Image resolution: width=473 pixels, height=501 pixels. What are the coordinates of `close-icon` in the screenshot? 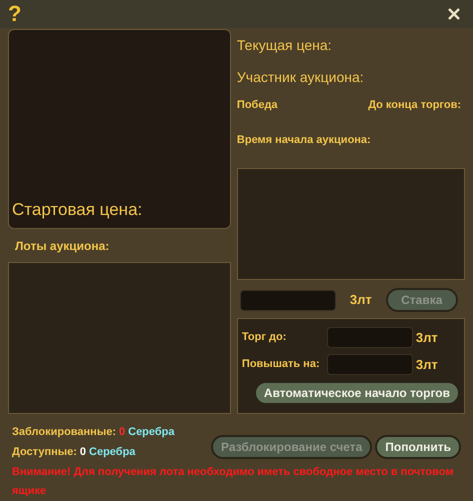 It's located at (454, 14).